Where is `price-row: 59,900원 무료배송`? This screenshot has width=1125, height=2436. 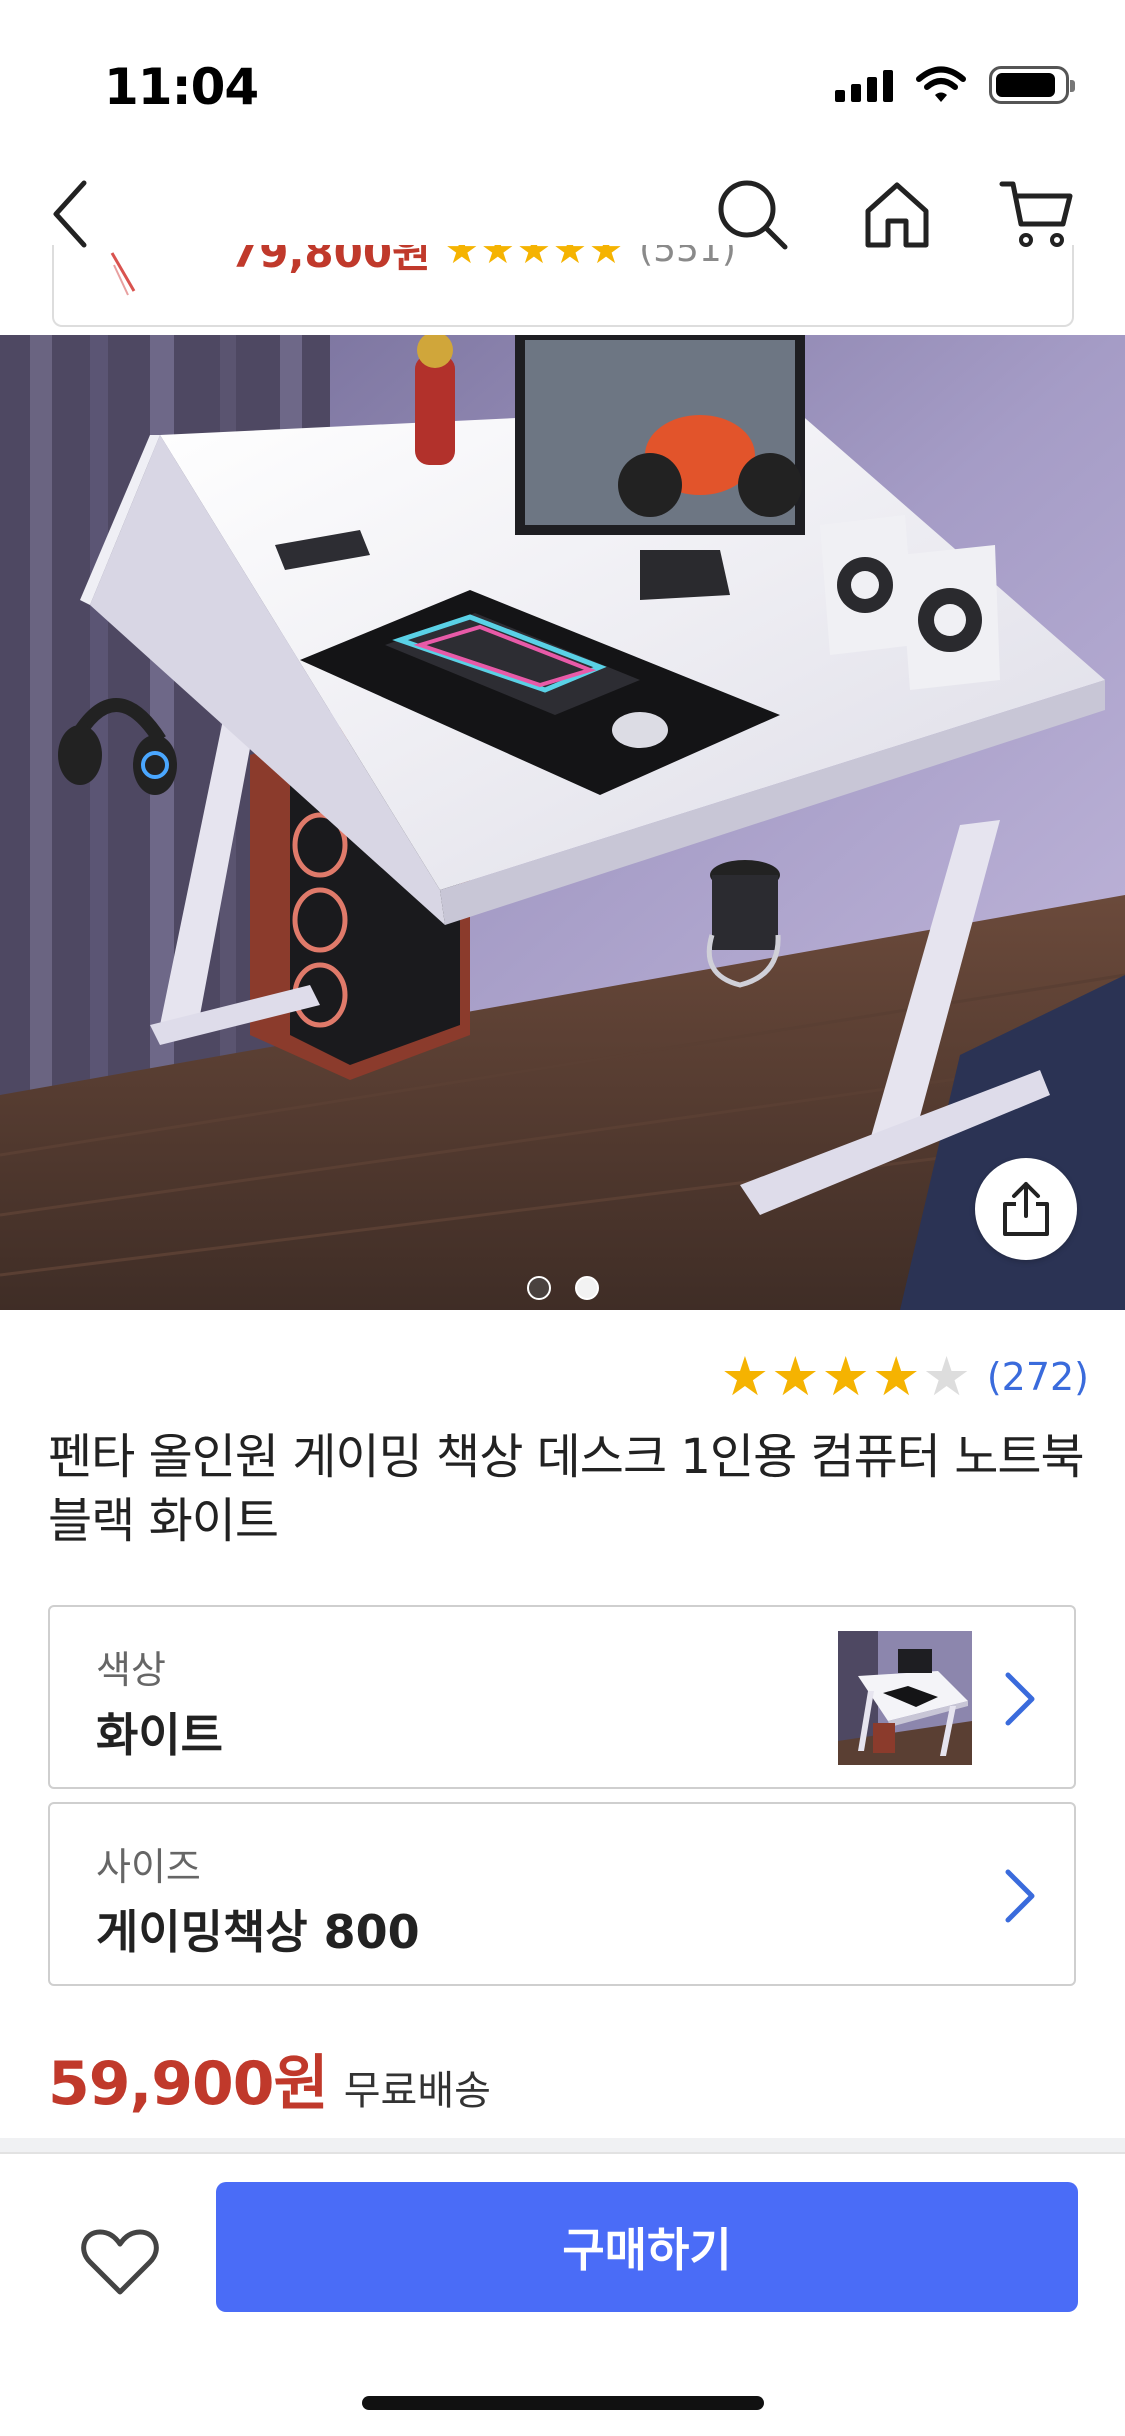 price-row: 59,900원 무료배송 is located at coordinates (269, 2078).